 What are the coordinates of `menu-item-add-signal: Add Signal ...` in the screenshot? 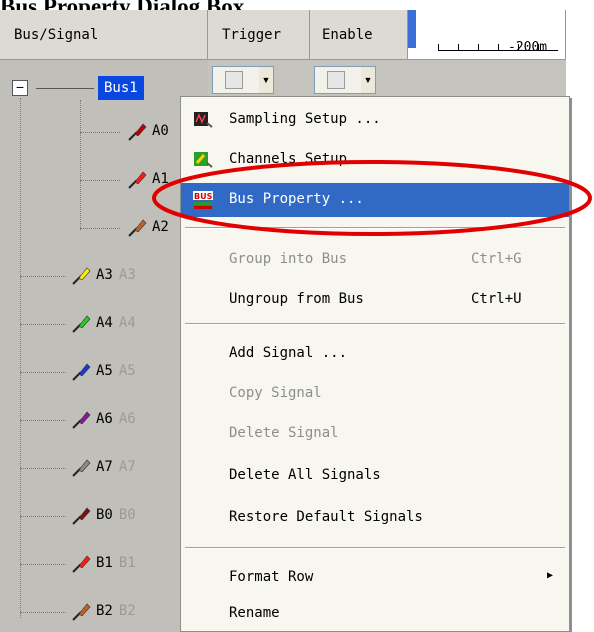 It's located at (375, 354).